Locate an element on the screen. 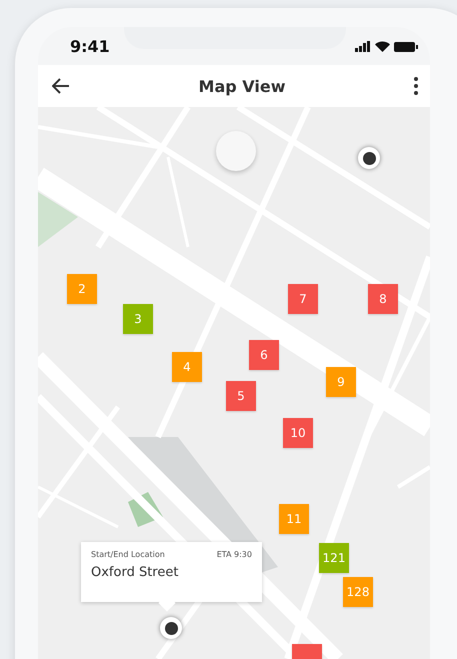  stop-marker: 10 is located at coordinates (298, 433).